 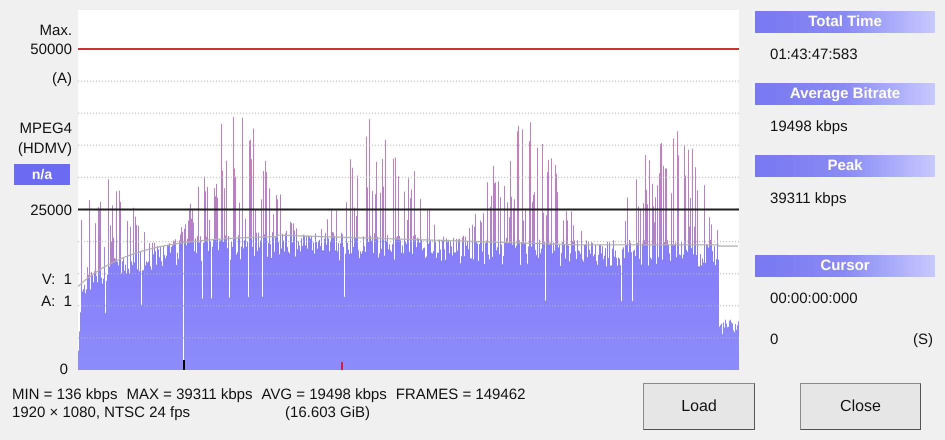 What do you see at coordinates (699, 406) in the screenshot?
I see `load-button: Load` at bounding box center [699, 406].